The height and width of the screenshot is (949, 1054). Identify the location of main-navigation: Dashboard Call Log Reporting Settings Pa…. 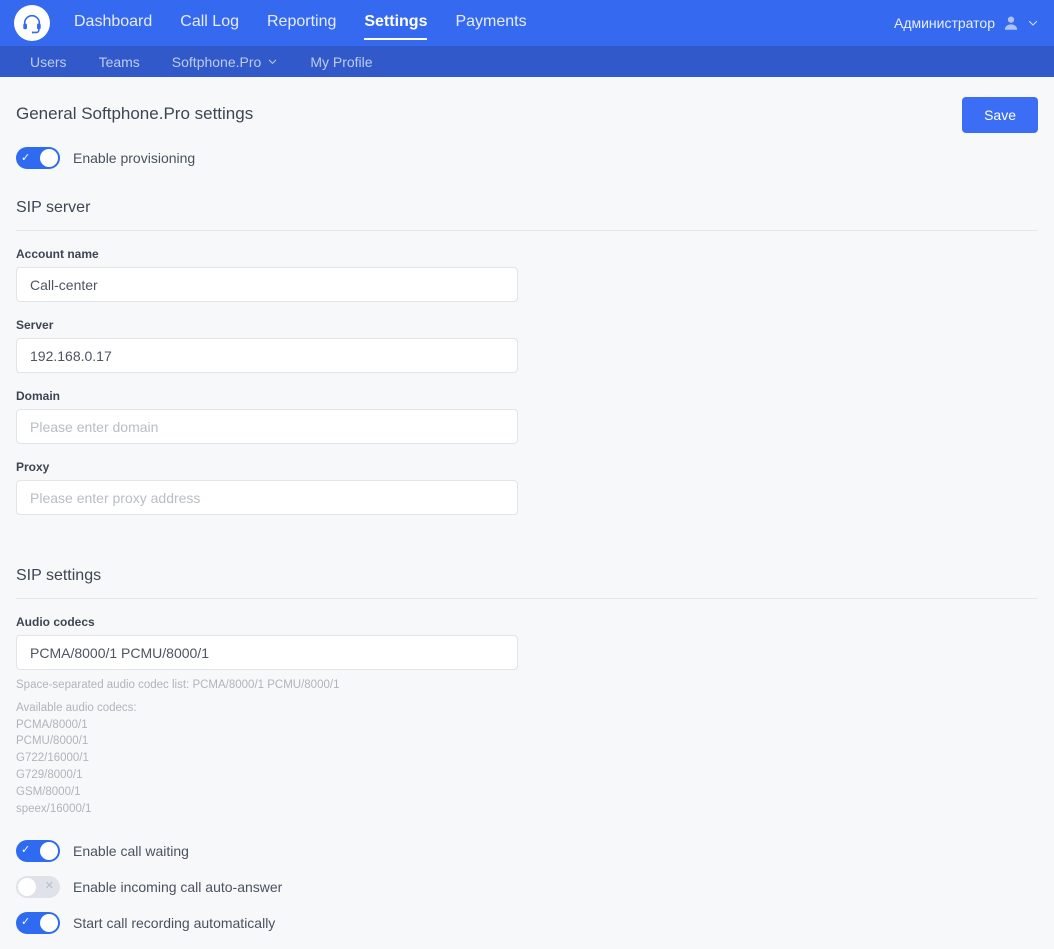
(300, 23).